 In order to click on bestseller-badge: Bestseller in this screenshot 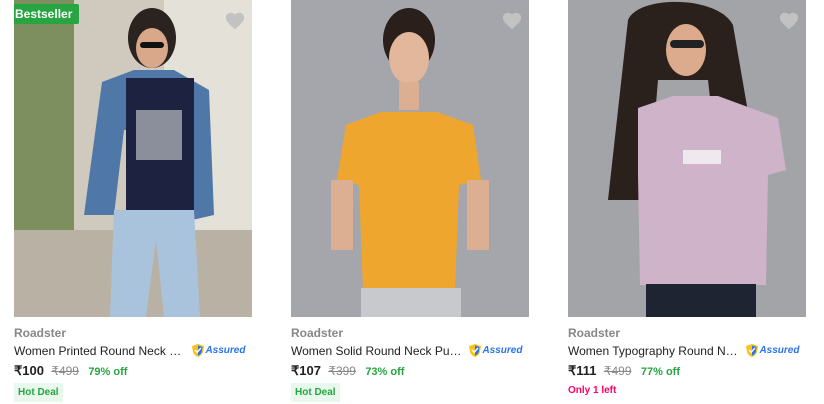, I will do `click(47, 14)`.